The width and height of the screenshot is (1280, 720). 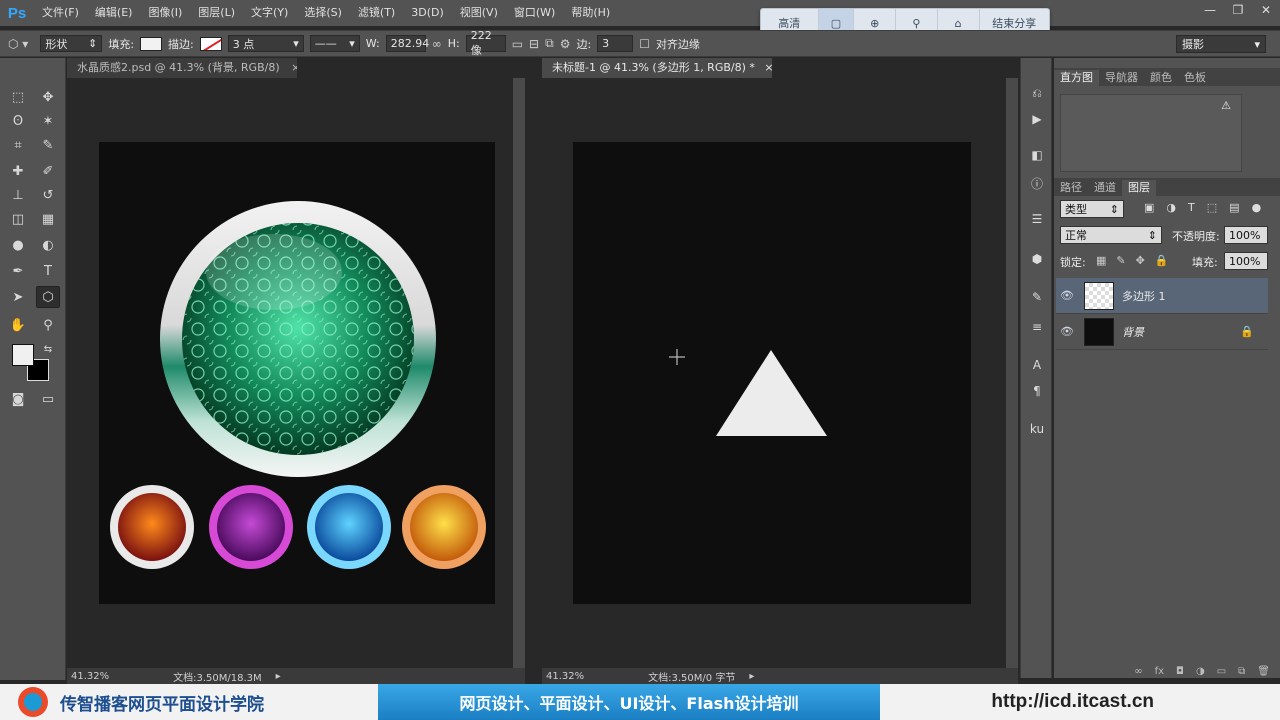 What do you see at coordinates (1105, 188) in the screenshot?
I see `tab-channels: 通道` at bounding box center [1105, 188].